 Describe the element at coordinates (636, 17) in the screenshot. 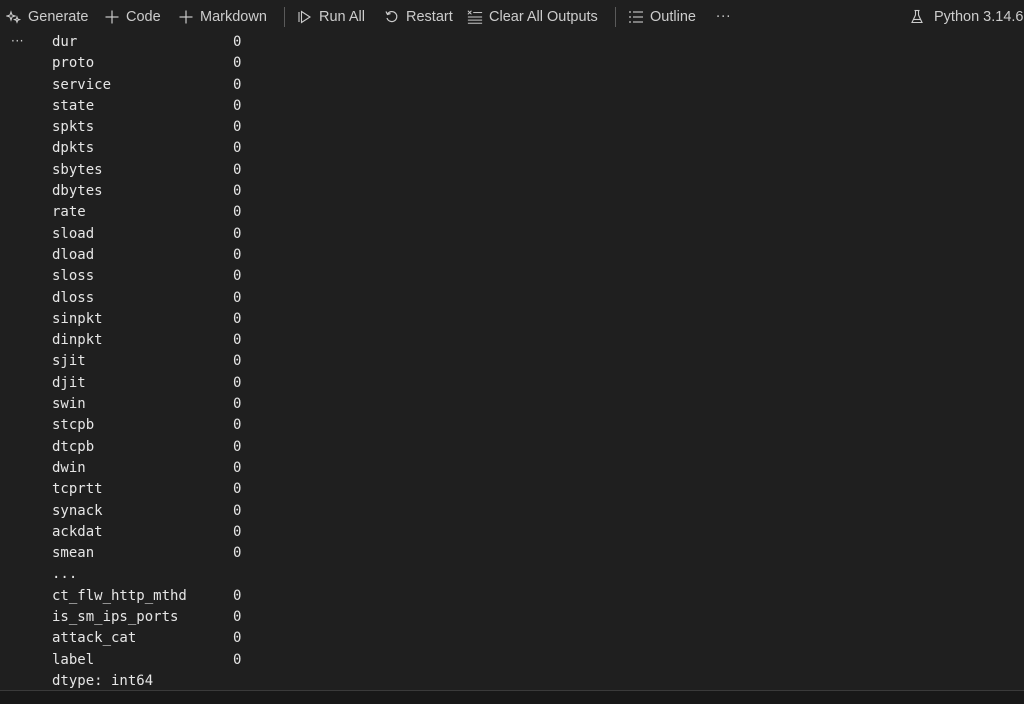

I see `list-icon` at that location.